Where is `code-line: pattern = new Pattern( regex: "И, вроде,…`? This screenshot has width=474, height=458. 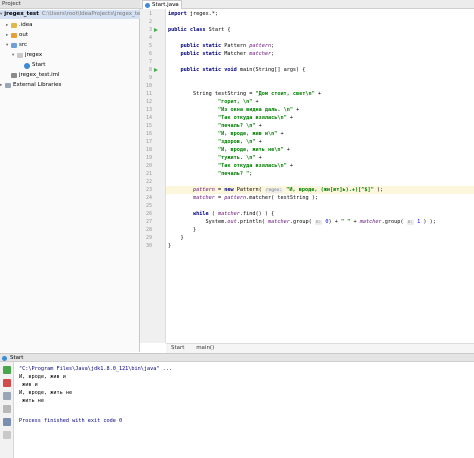 code-line: pattern = new Pattern( regex: "И, вроде,… is located at coordinates (320, 190).